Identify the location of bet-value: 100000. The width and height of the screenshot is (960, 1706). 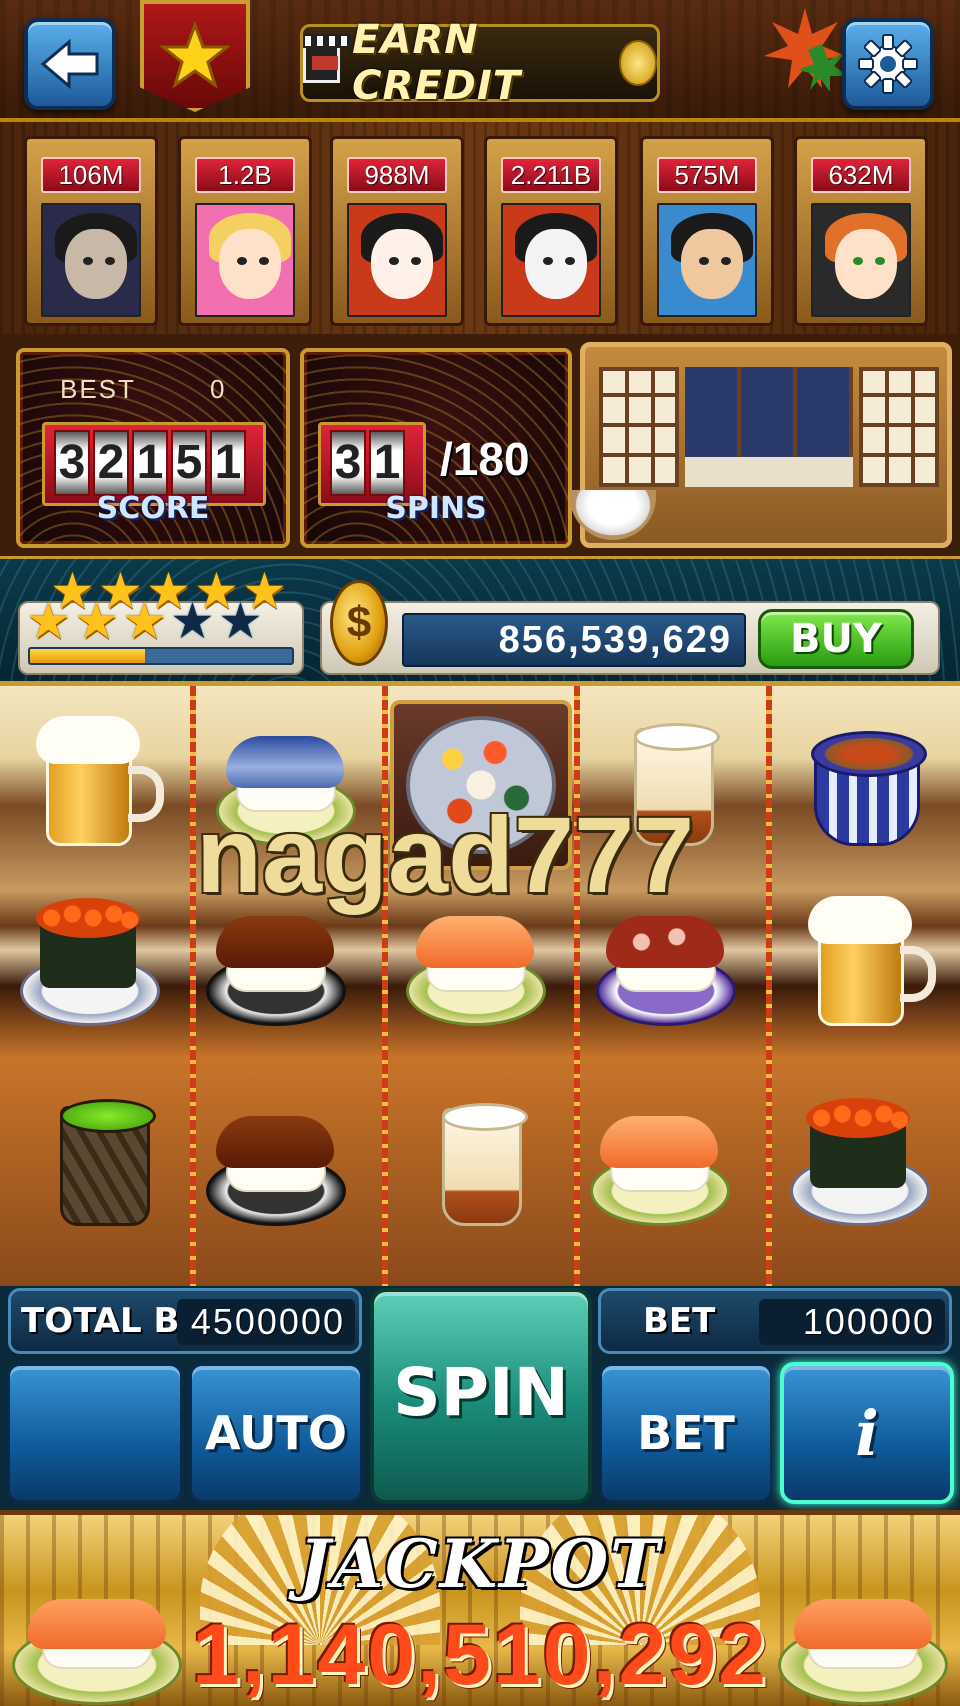
(852, 1322).